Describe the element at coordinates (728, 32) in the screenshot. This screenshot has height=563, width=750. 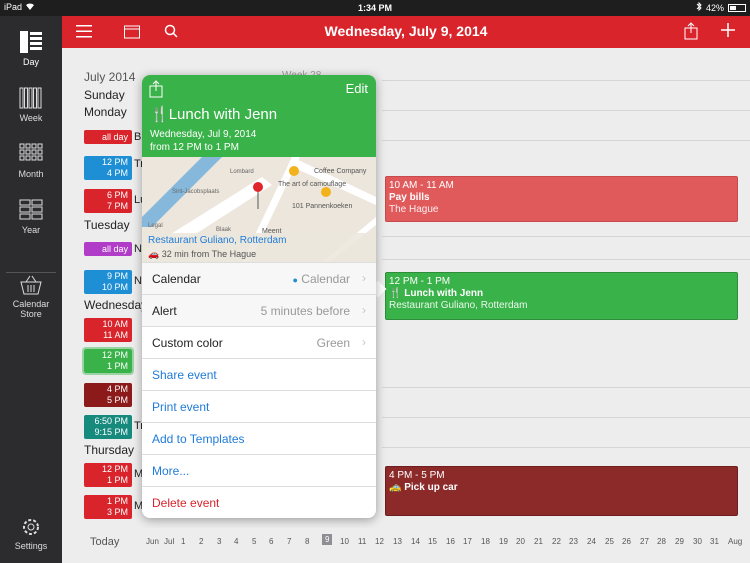
I see `add-icon` at that location.